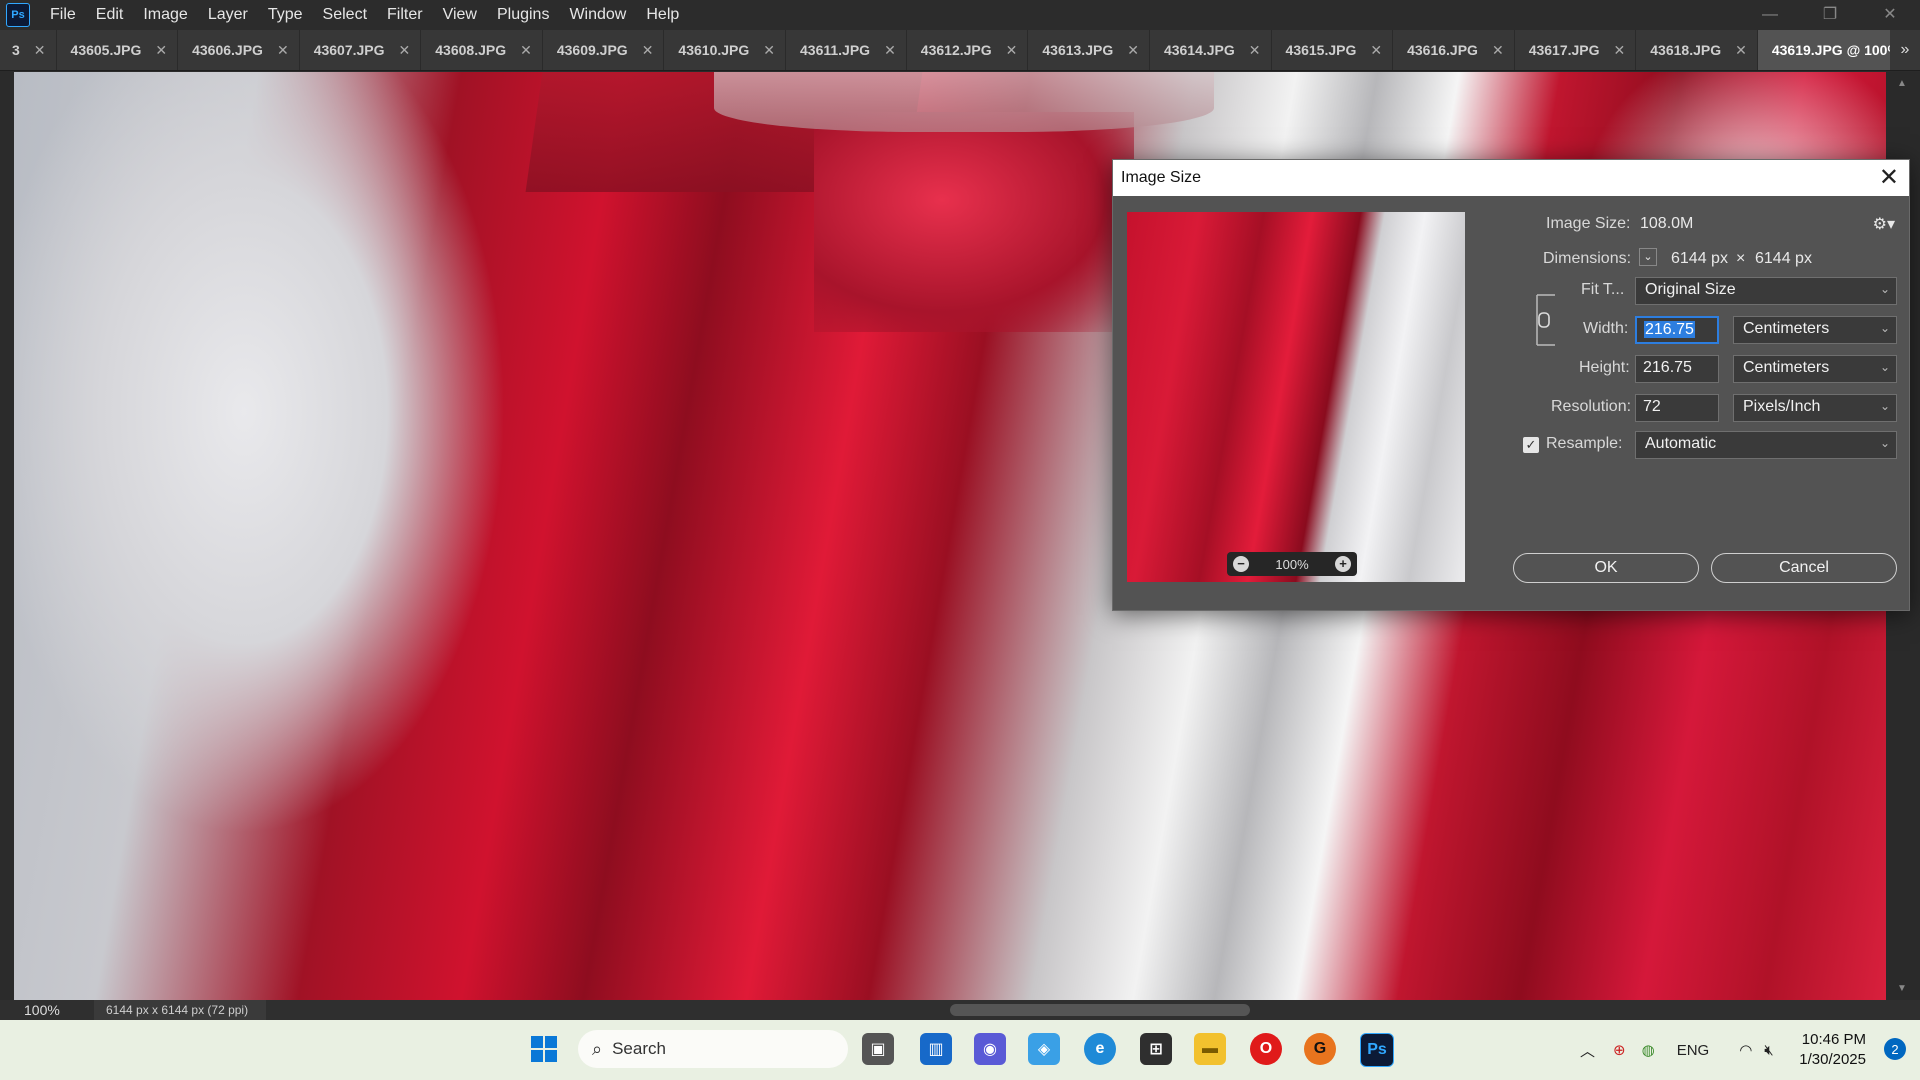  What do you see at coordinates (228, 15) in the screenshot?
I see `menu-layer: Layer` at bounding box center [228, 15].